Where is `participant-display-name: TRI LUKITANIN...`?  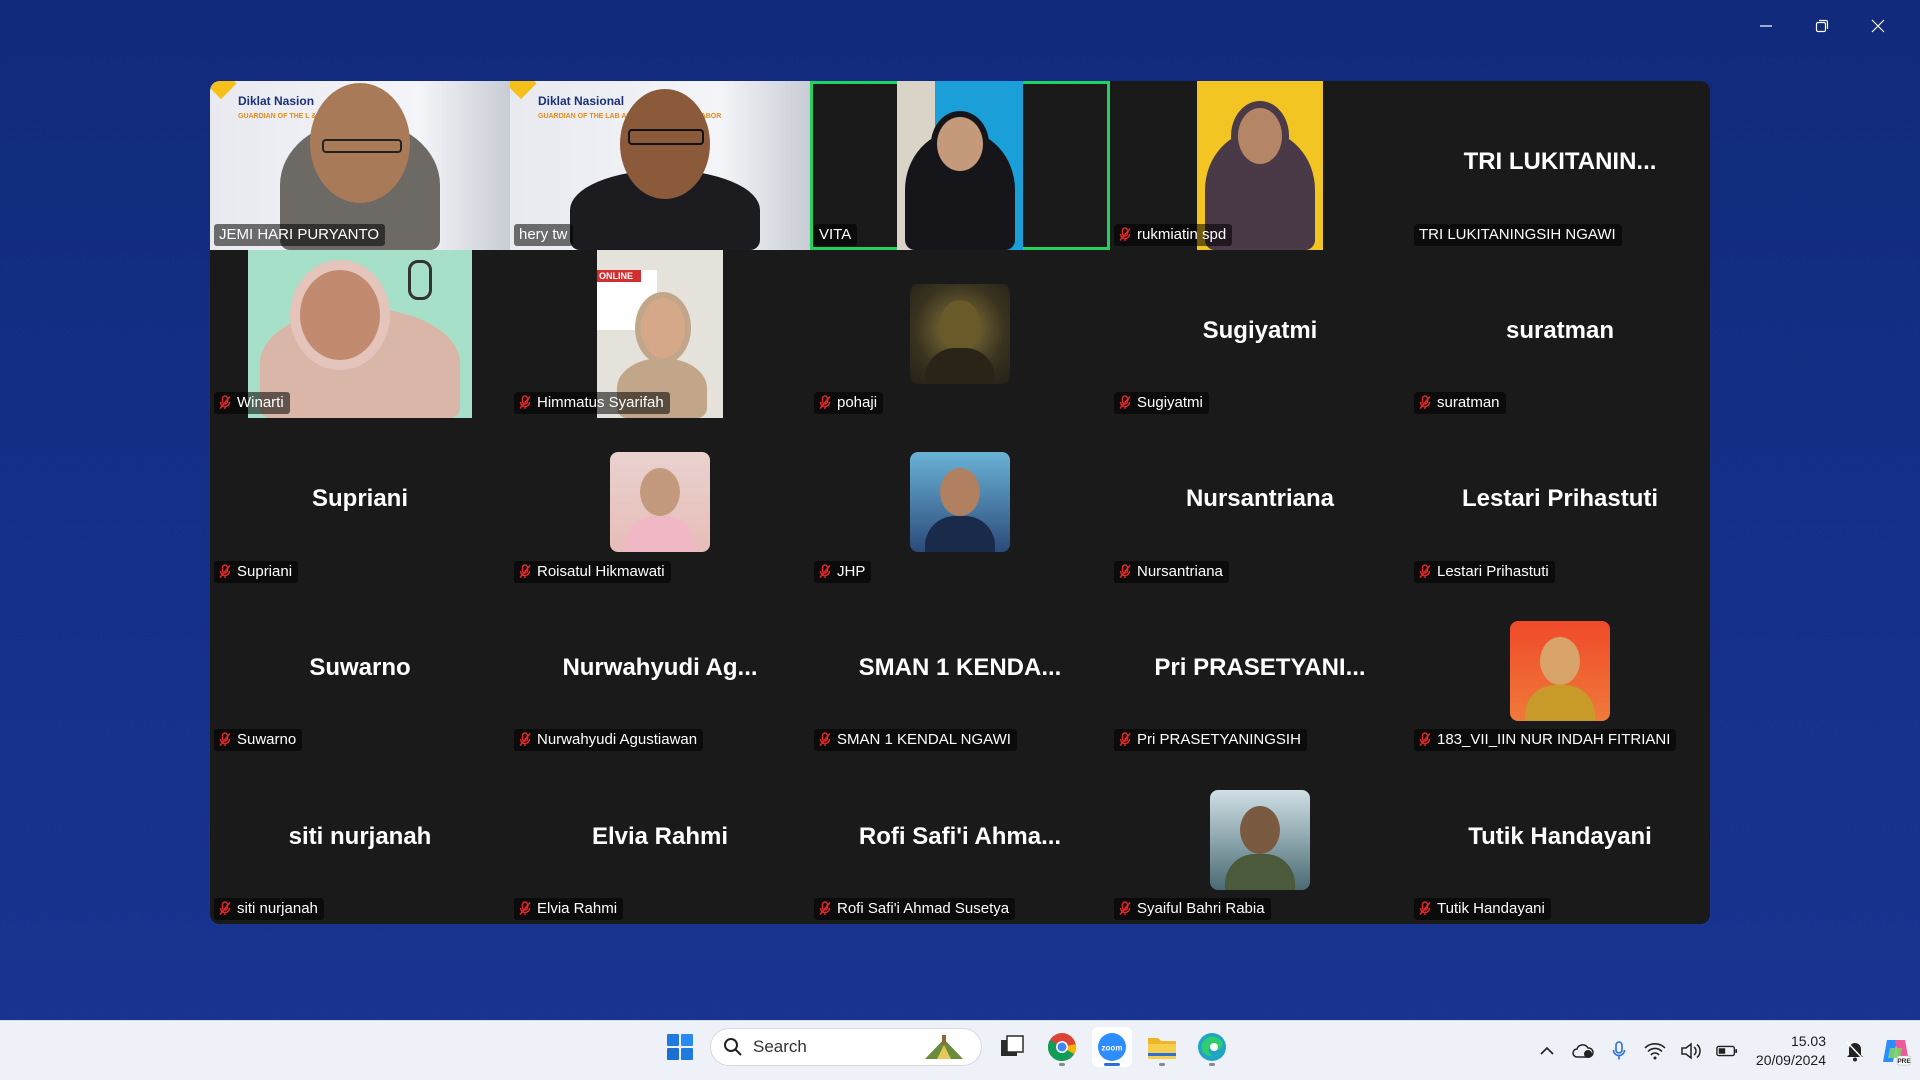
participant-display-name: TRI LUKITANIN... is located at coordinates (1560, 162).